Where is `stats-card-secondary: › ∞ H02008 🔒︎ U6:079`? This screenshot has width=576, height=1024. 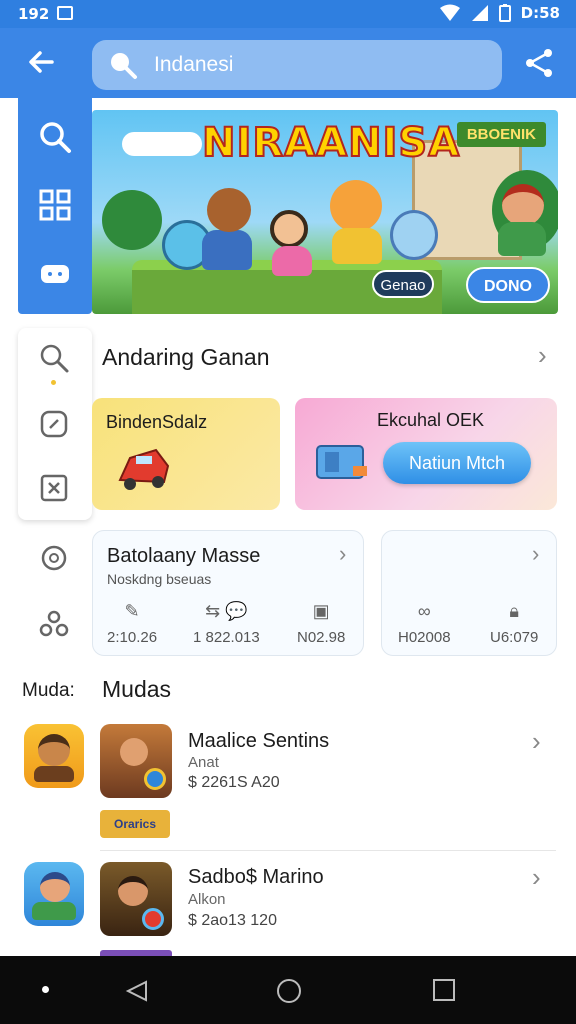 stats-card-secondary: › ∞ H02008 🔒︎ U6:079 is located at coordinates (469, 593).